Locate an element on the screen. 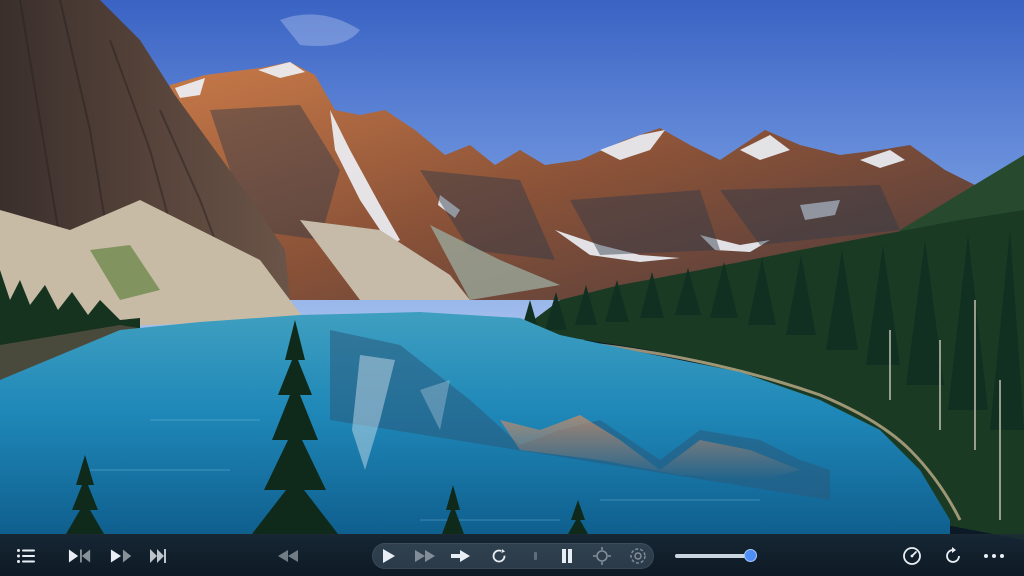 The height and width of the screenshot is (576, 1024). rewind-icon is located at coordinates (288, 556).